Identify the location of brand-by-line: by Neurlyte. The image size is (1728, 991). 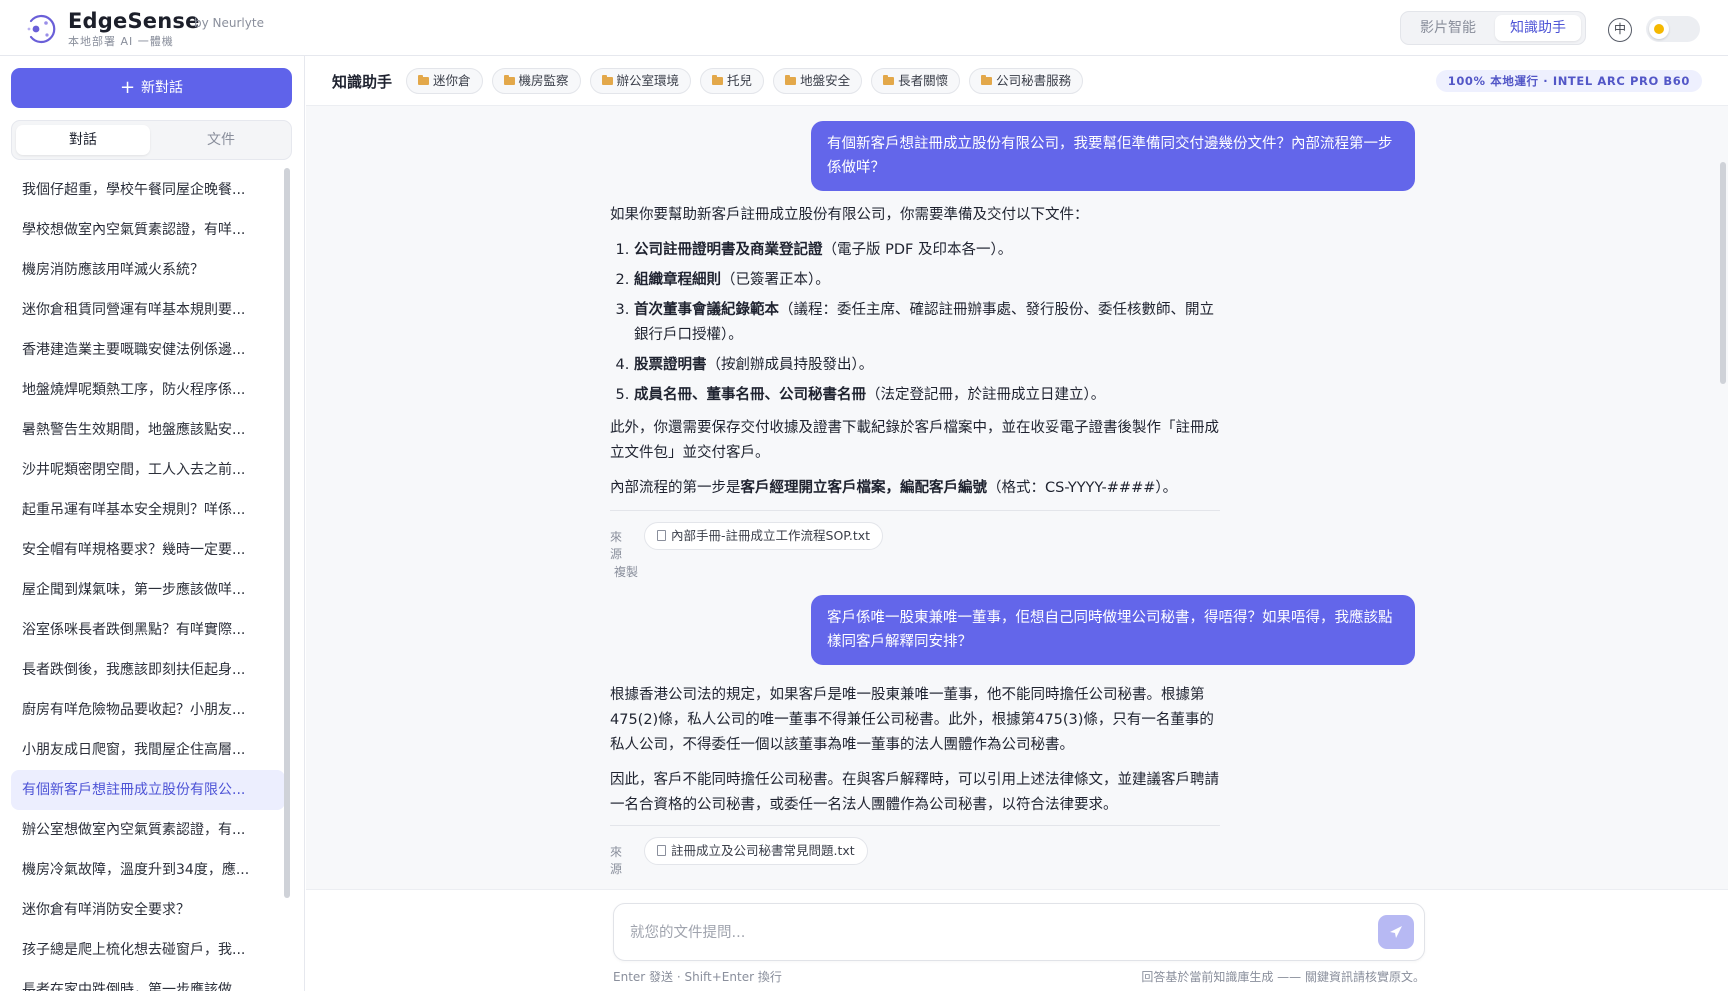
(229, 23).